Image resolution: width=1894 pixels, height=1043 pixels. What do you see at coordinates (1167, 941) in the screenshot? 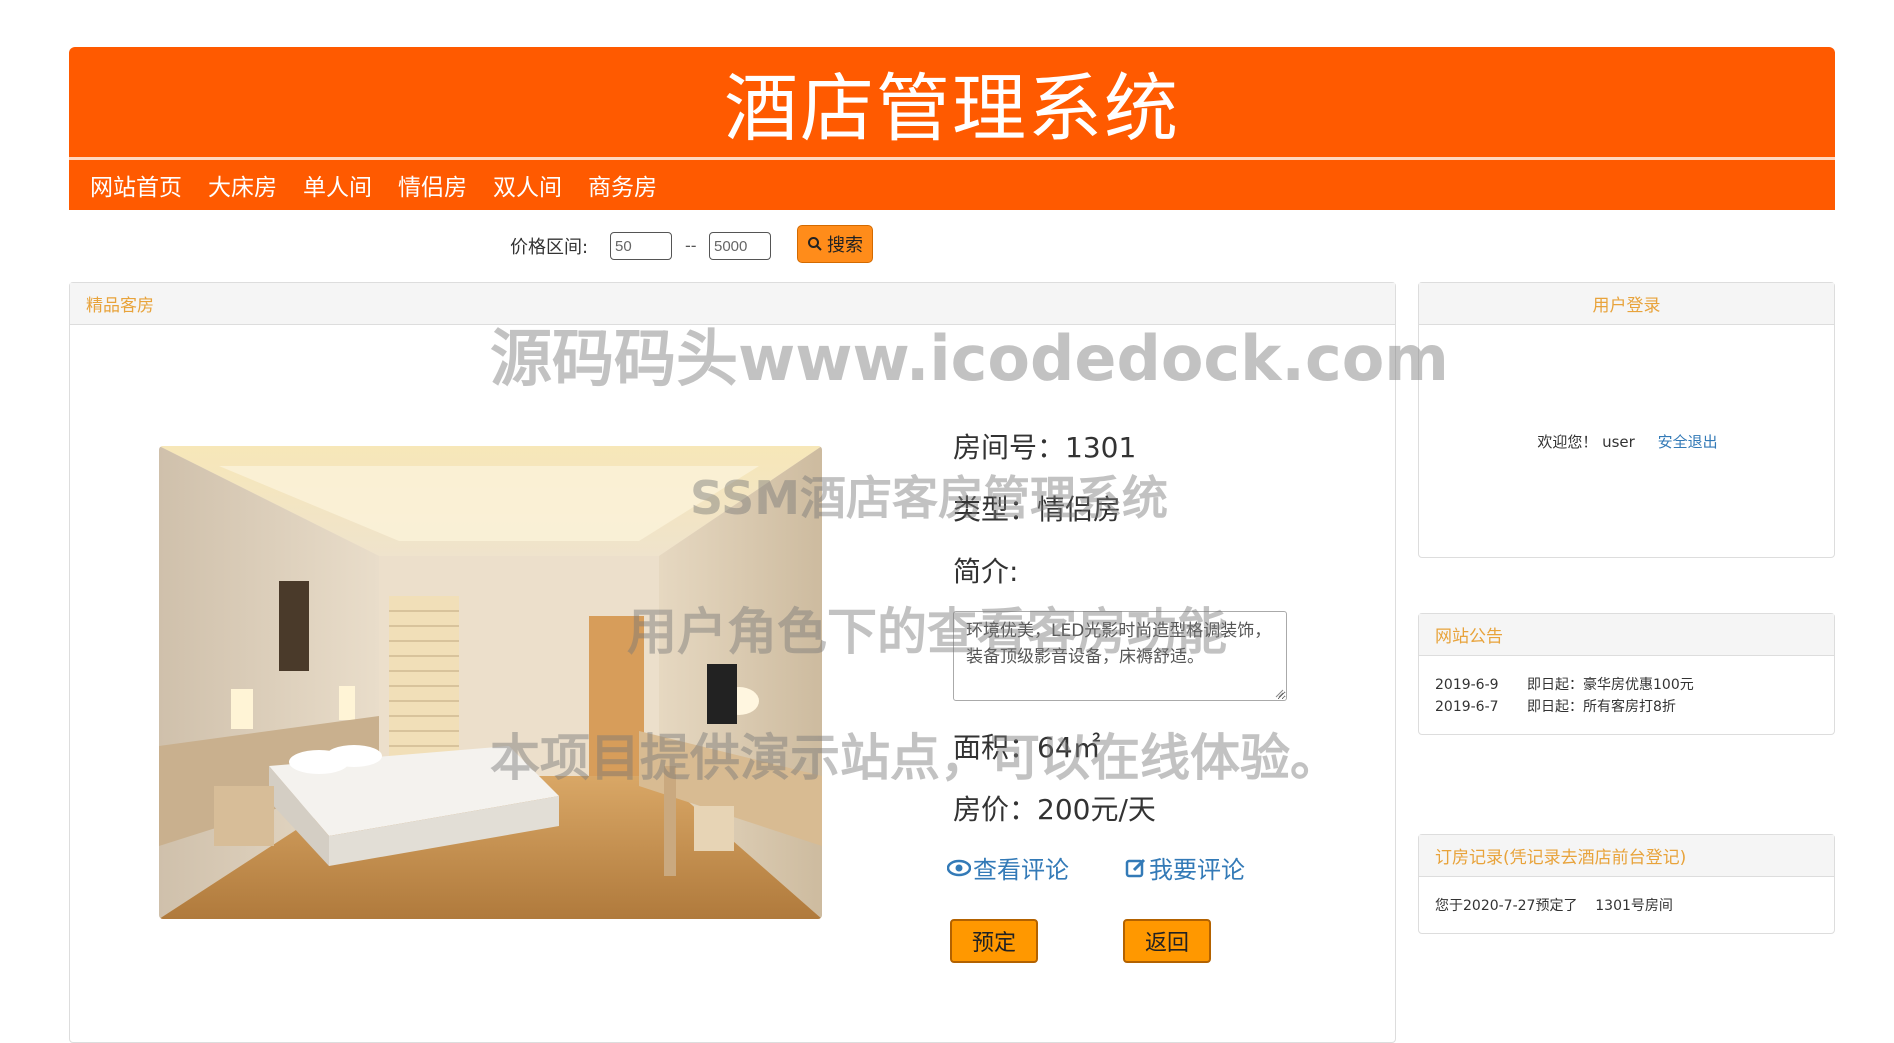
I see `back-button: 返回` at bounding box center [1167, 941].